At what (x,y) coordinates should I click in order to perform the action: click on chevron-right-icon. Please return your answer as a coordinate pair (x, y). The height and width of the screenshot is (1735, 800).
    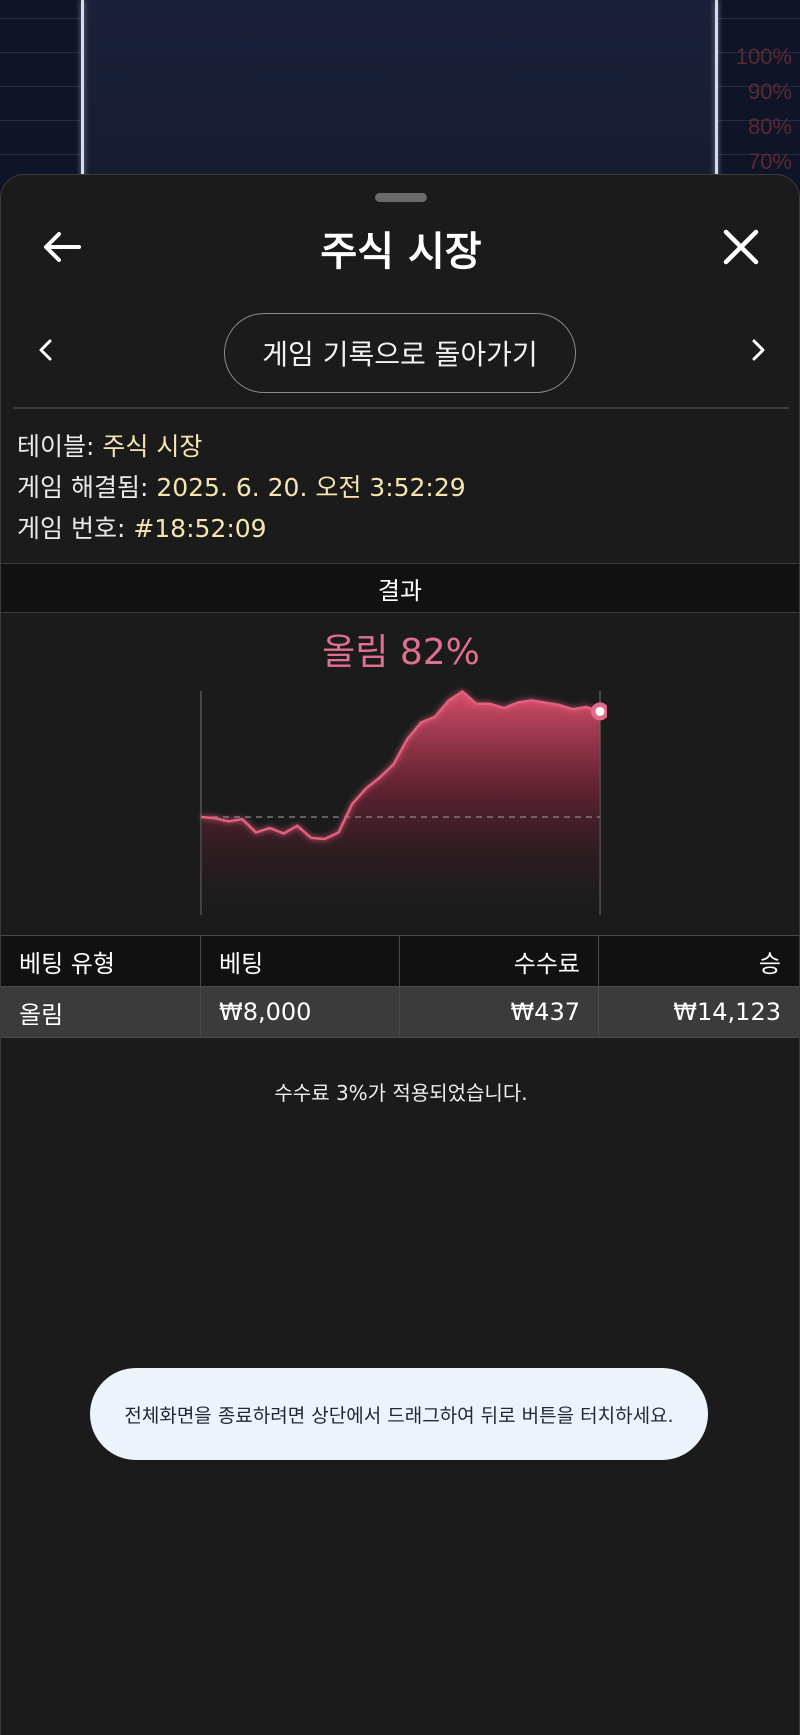
    Looking at the image, I should click on (758, 350).